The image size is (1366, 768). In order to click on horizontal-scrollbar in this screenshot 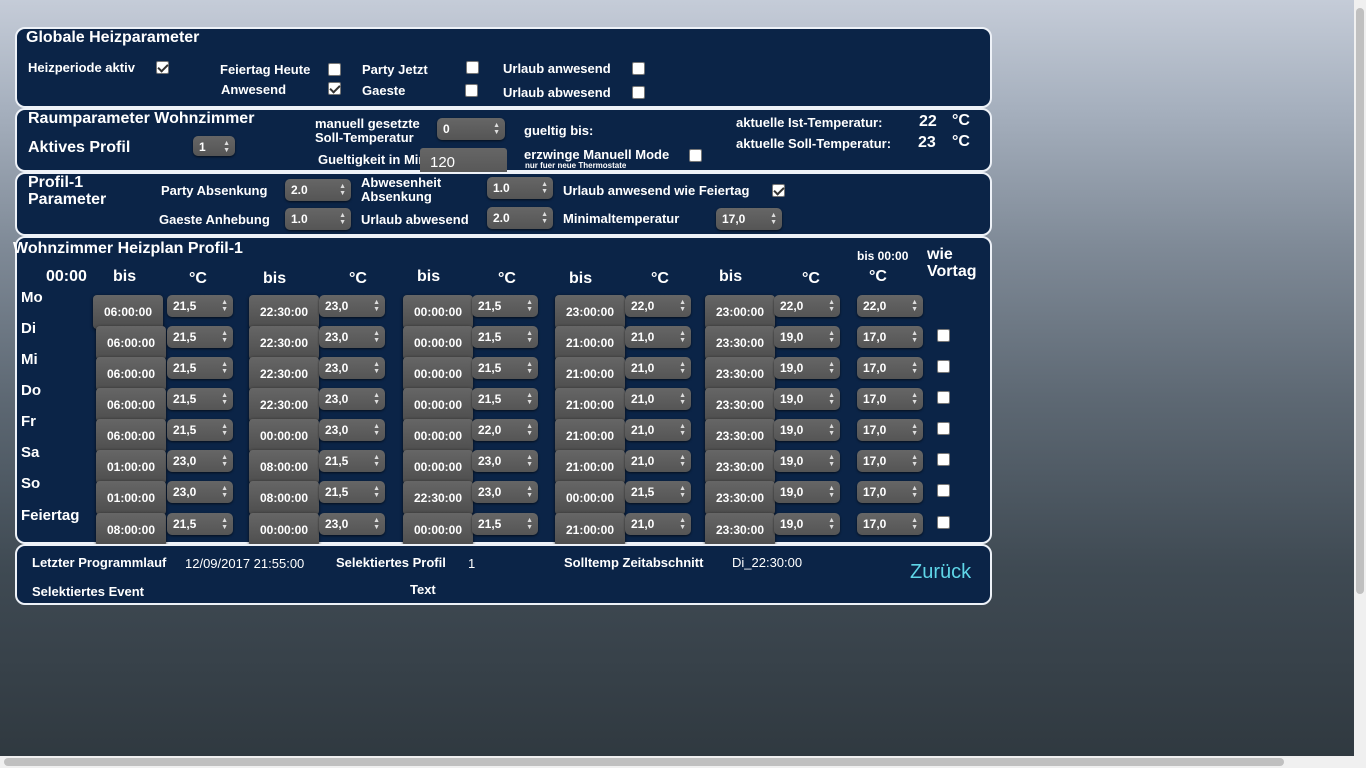, I will do `click(683, 762)`.